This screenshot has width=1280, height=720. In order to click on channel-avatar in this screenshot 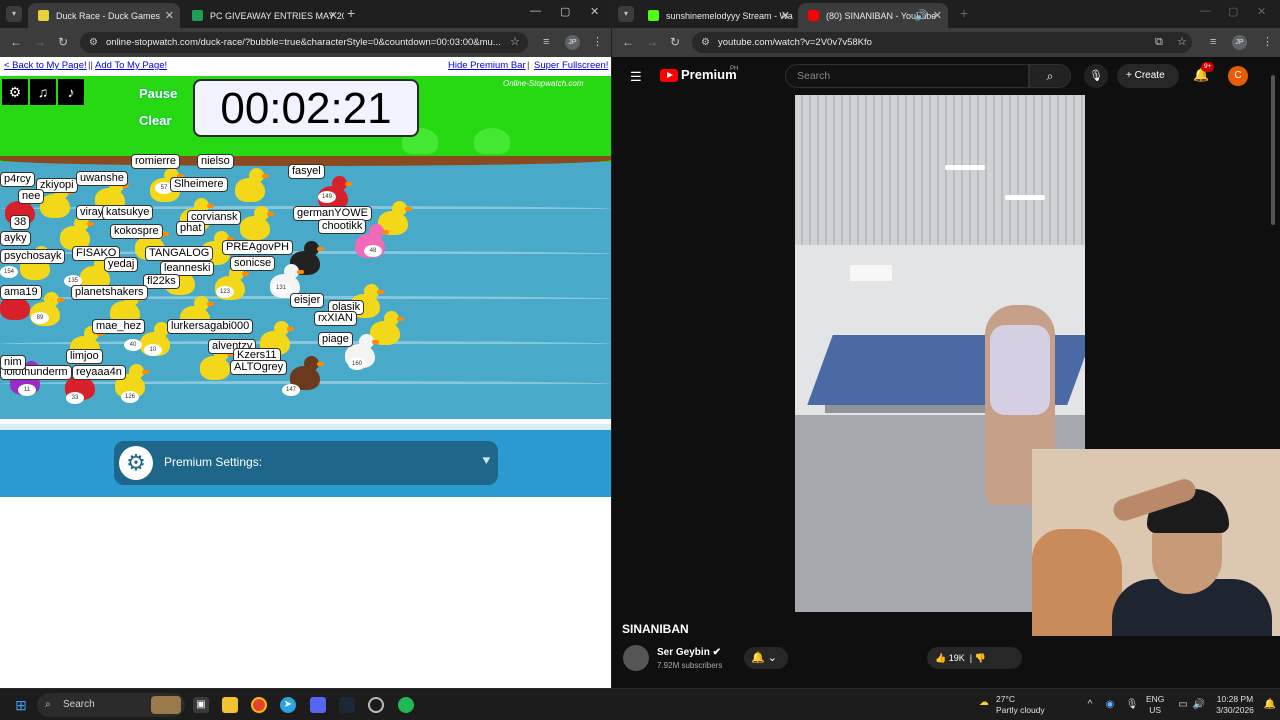, I will do `click(636, 658)`.